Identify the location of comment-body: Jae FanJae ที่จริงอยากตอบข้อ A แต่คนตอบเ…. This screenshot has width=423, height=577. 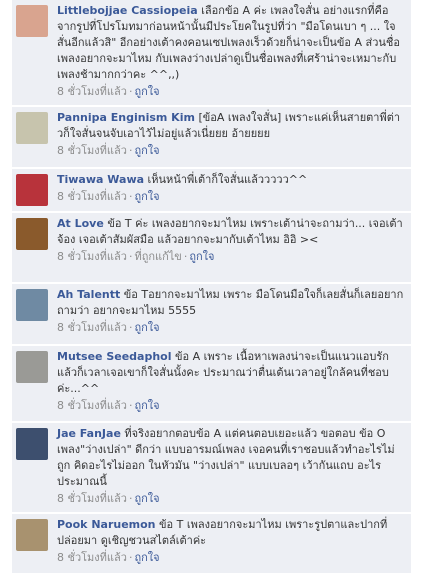
(231, 466).